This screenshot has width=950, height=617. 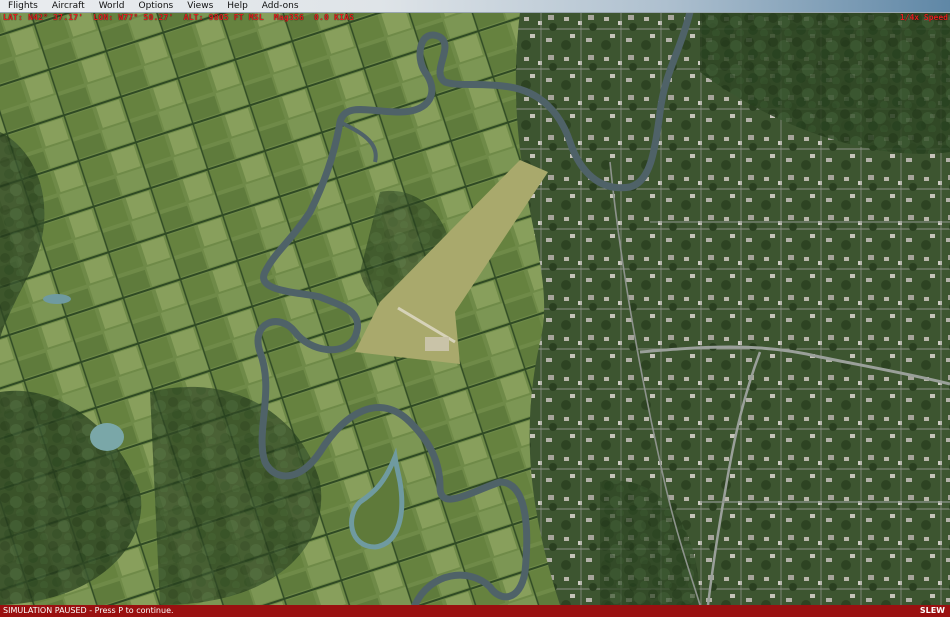 What do you see at coordinates (200, 6) in the screenshot?
I see `menu-views: Views` at bounding box center [200, 6].